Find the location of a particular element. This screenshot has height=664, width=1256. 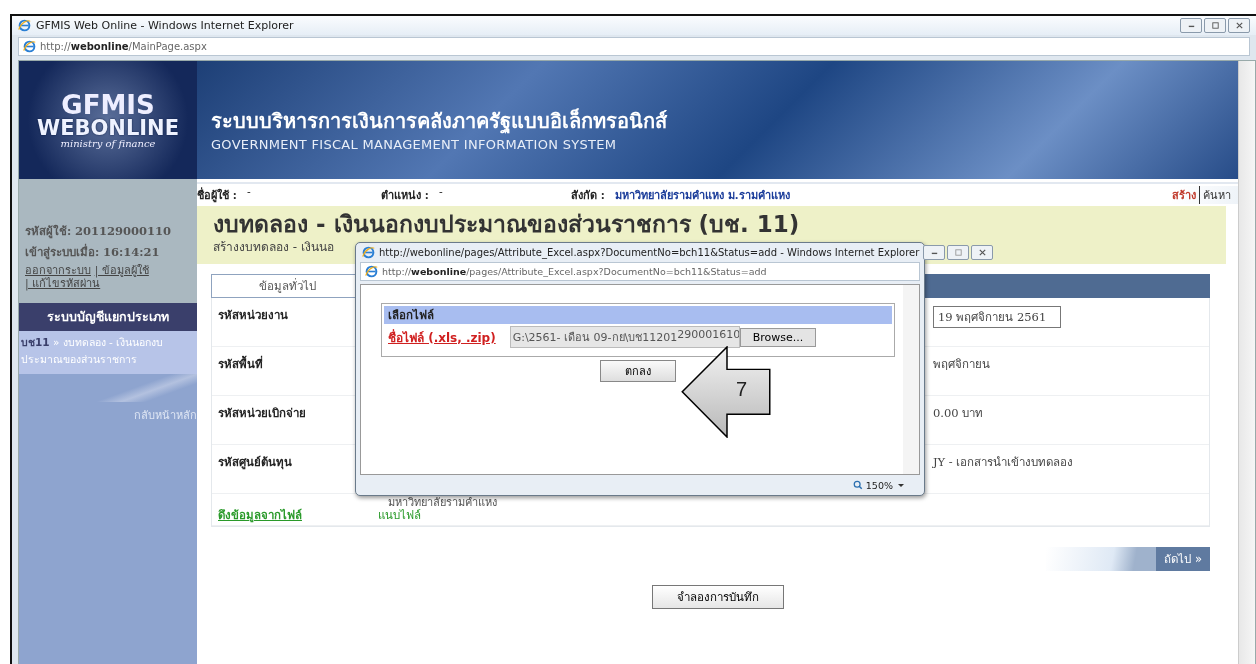

menu-title: ระบบบัญชีแยกประเภท is located at coordinates (108, 317).